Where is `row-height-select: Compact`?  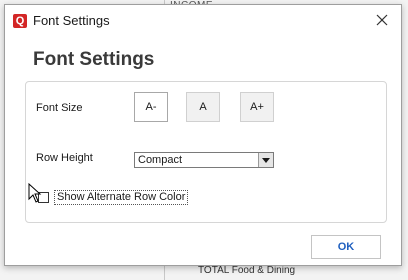
row-height-select: Compact is located at coordinates (204, 160).